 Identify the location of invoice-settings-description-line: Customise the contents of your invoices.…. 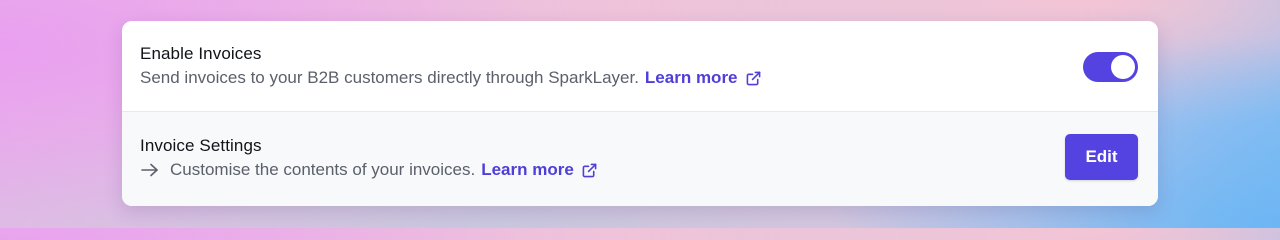
(368, 170).